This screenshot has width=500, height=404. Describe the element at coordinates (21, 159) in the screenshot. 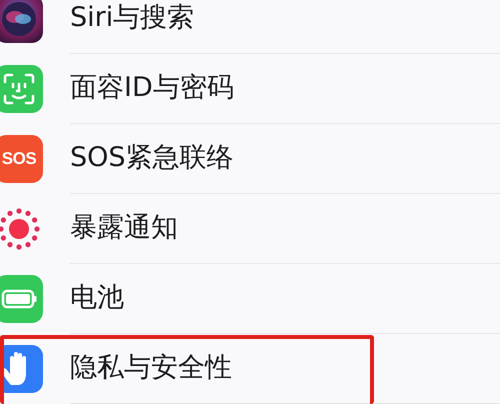

I see `sos-icon: SOS` at that location.